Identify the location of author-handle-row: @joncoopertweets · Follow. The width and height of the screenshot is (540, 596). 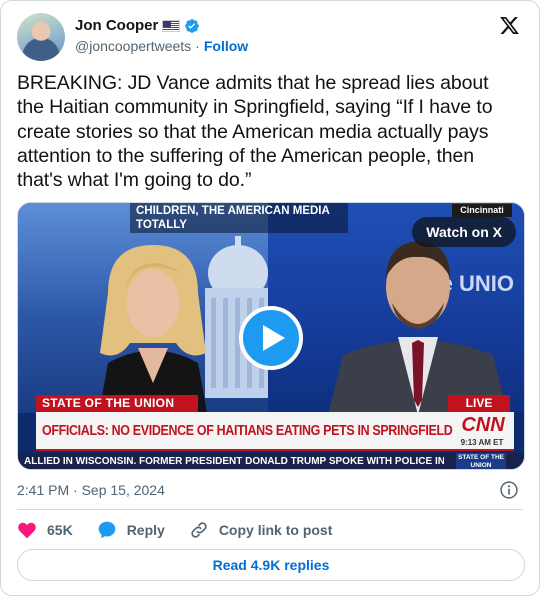
(161, 46).